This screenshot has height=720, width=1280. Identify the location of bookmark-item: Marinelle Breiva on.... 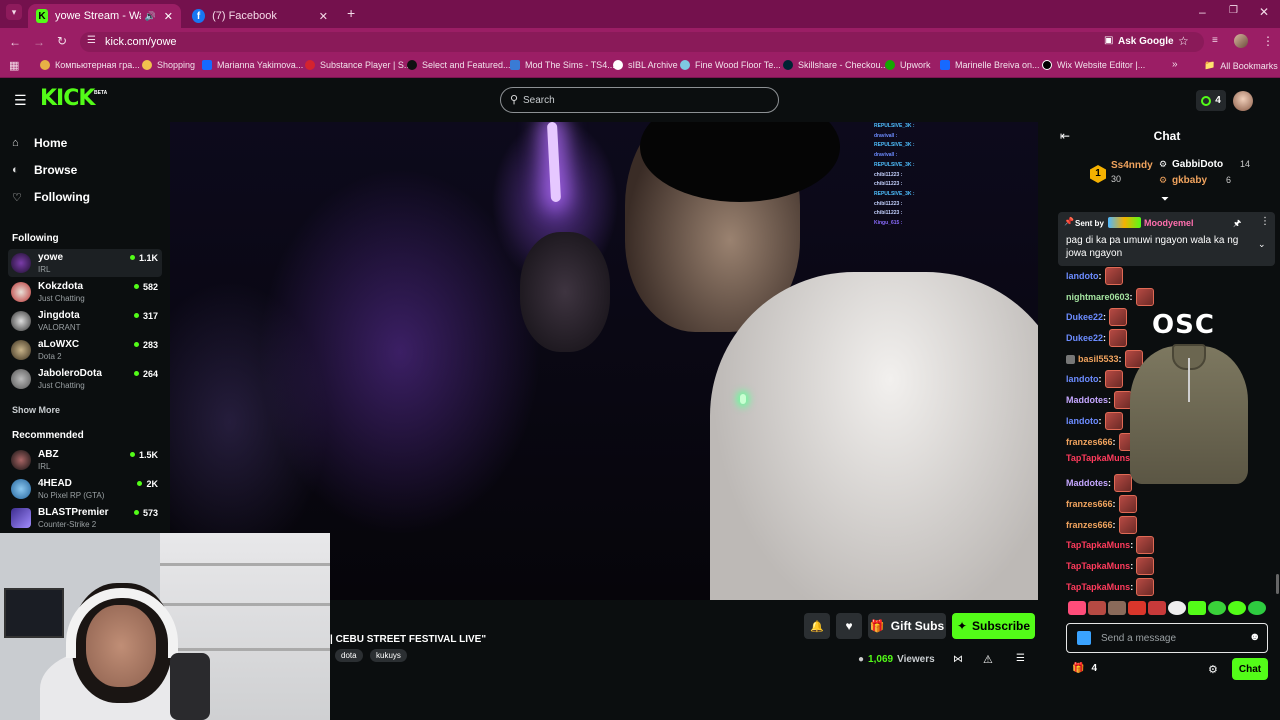
(990, 65).